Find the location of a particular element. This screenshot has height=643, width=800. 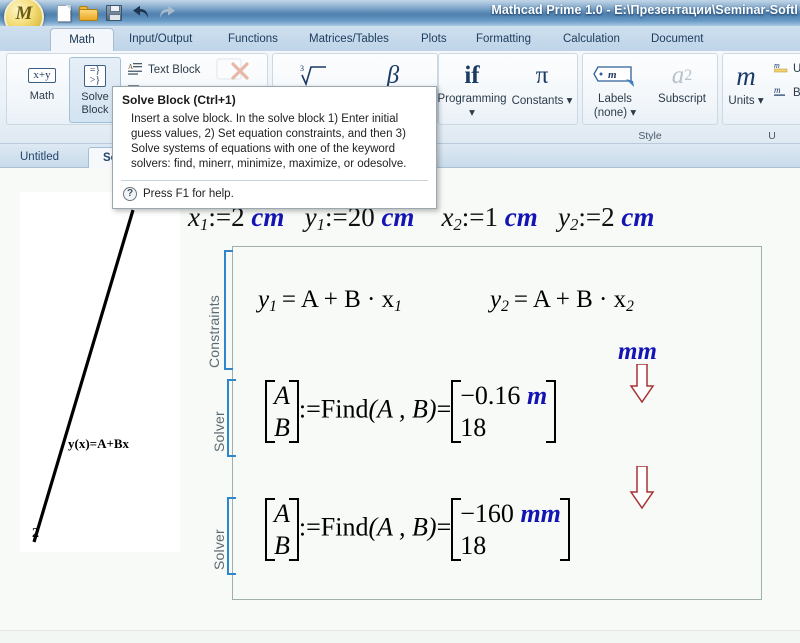

ribbon-group-programming-constants: if Programming ▾ π Constants ▾ is located at coordinates (507, 97).